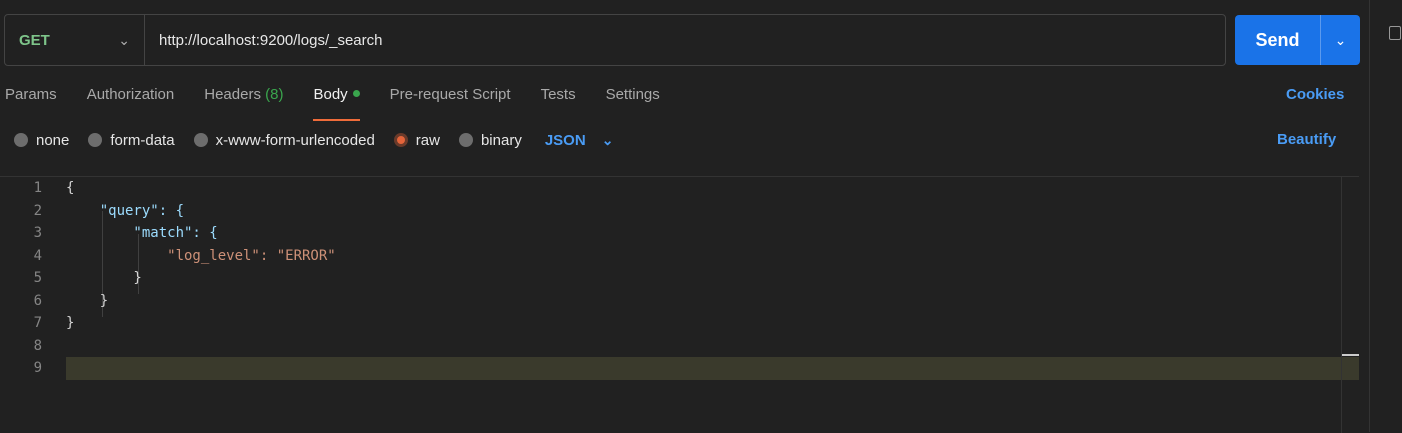 Image resolution: width=1402 pixels, height=433 pixels. I want to click on send-options-button: ⌄, so click(1340, 40).